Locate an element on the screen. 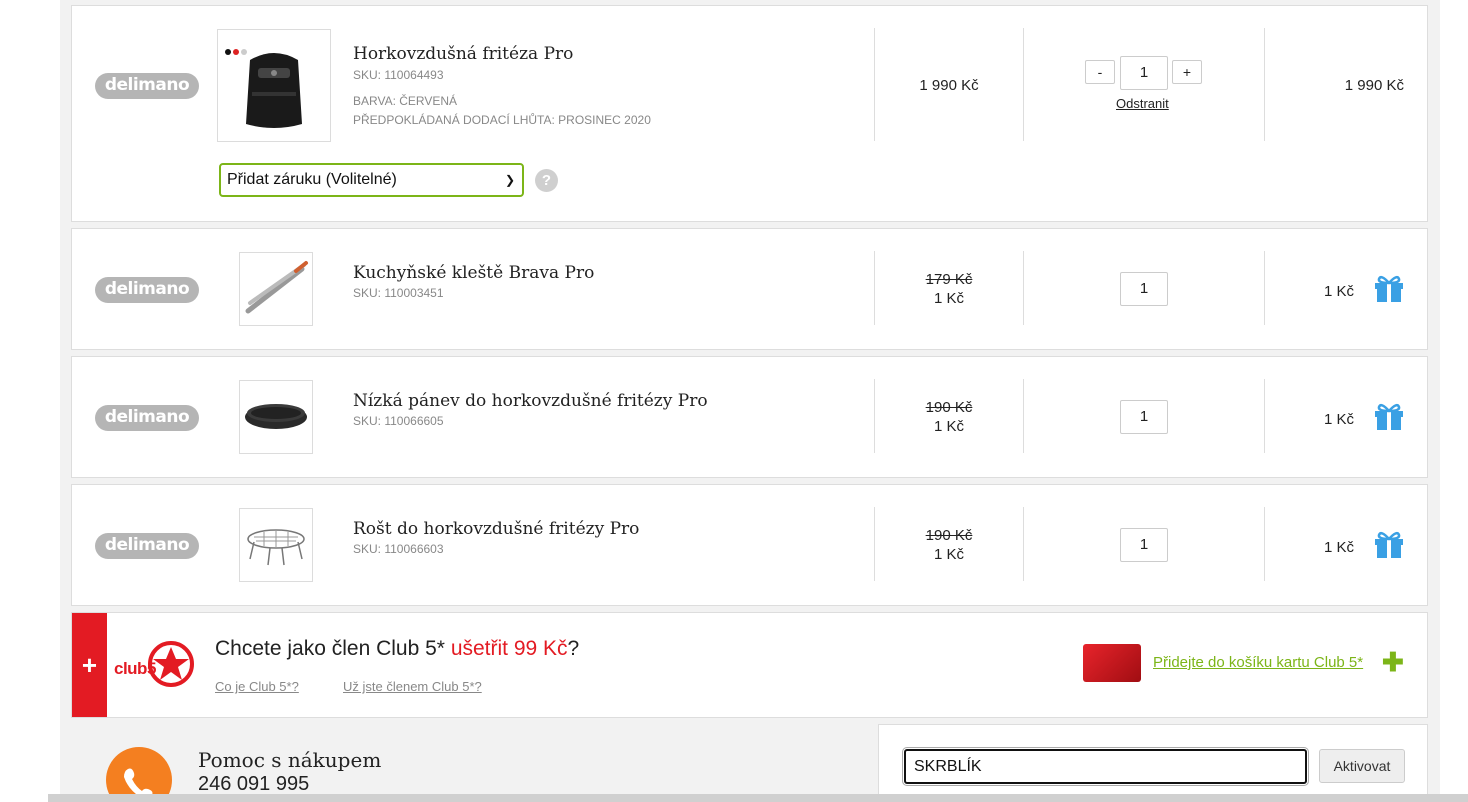  add-plus-icon: ✚ is located at coordinates (1393, 662).